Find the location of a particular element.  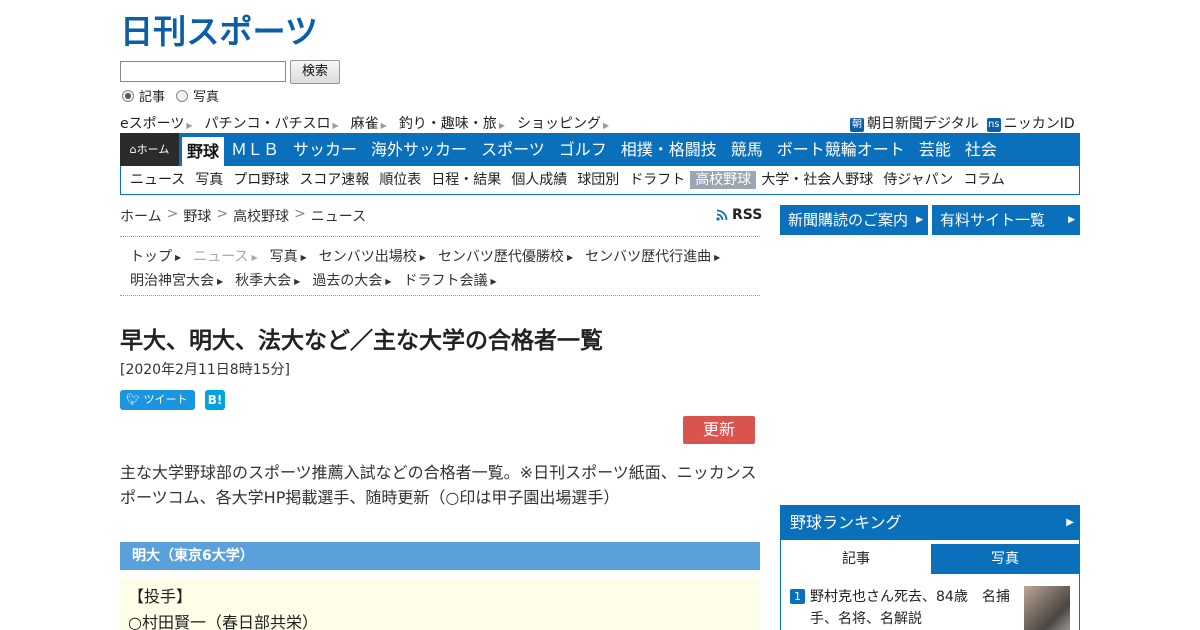

radio-article is located at coordinates (128, 95).